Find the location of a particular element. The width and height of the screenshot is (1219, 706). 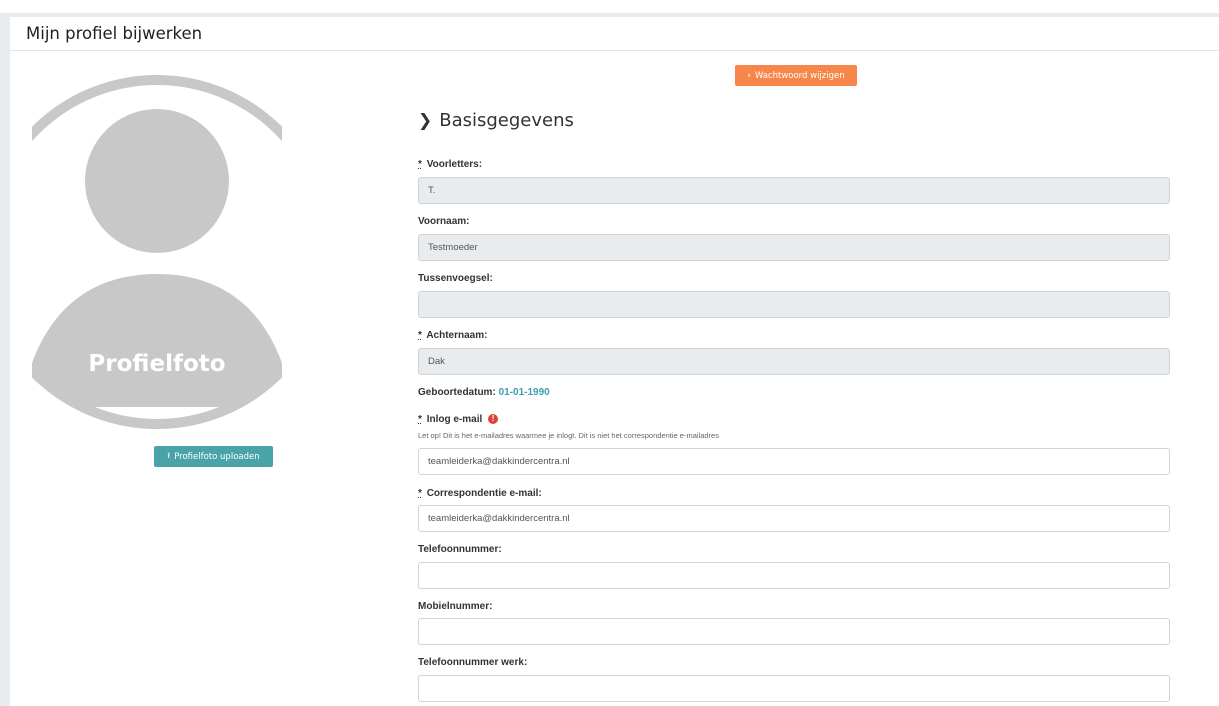

telefoonnummer-werk-field is located at coordinates (794, 688).